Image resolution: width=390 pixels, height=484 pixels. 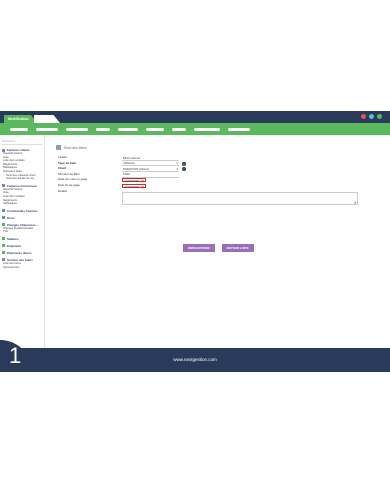 I want to click on sidebar-section-label: Dons, so click(x=11, y=217).